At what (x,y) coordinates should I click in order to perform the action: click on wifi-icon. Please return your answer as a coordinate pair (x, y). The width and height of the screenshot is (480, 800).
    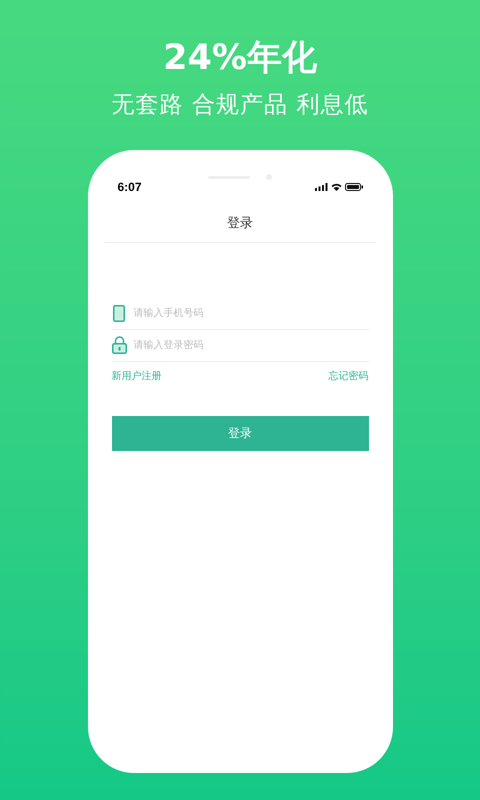
    Looking at the image, I should click on (336, 187).